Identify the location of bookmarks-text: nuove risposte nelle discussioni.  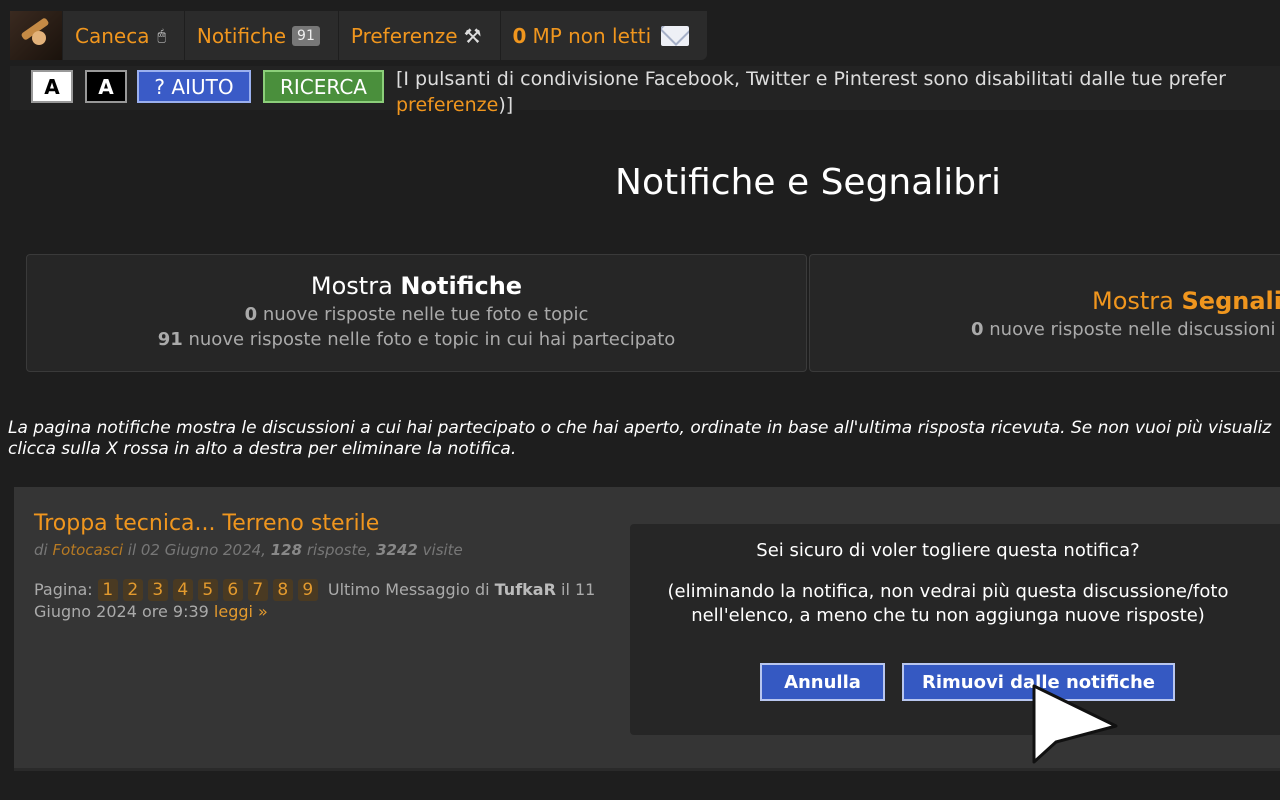
(1129, 329).